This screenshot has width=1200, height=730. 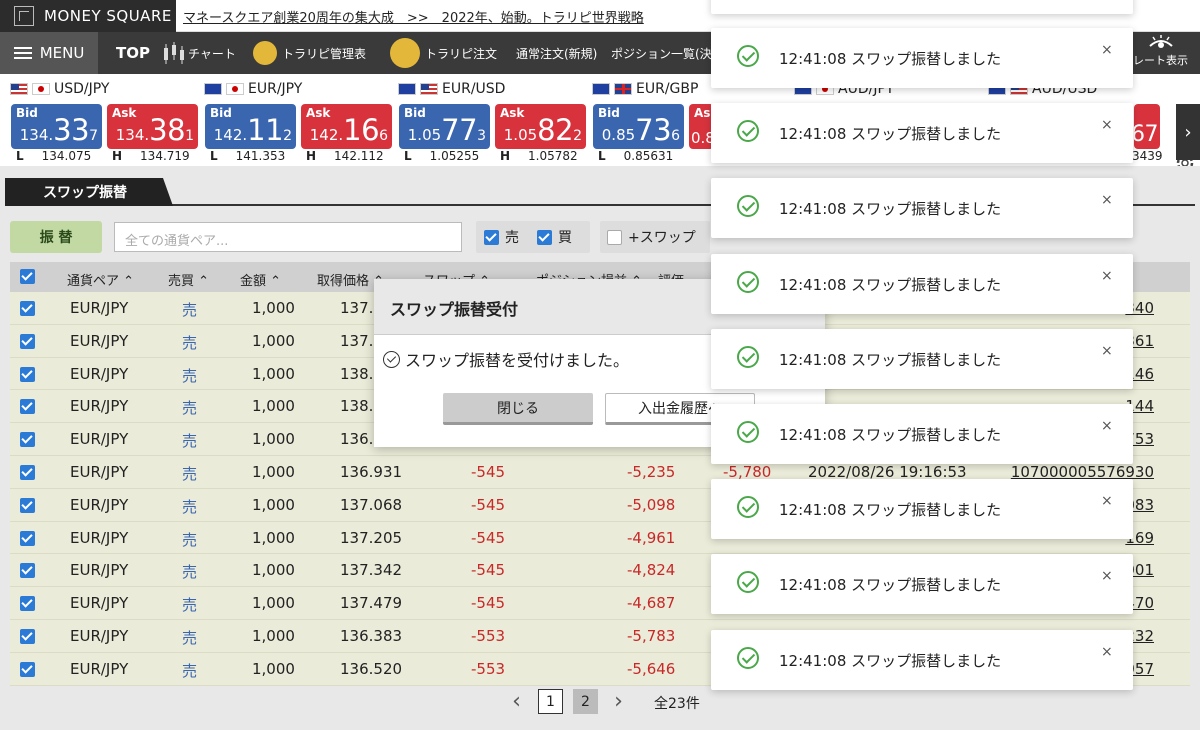 What do you see at coordinates (544, 237) in the screenshot?
I see `buy-checkbox` at bounding box center [544, 237].